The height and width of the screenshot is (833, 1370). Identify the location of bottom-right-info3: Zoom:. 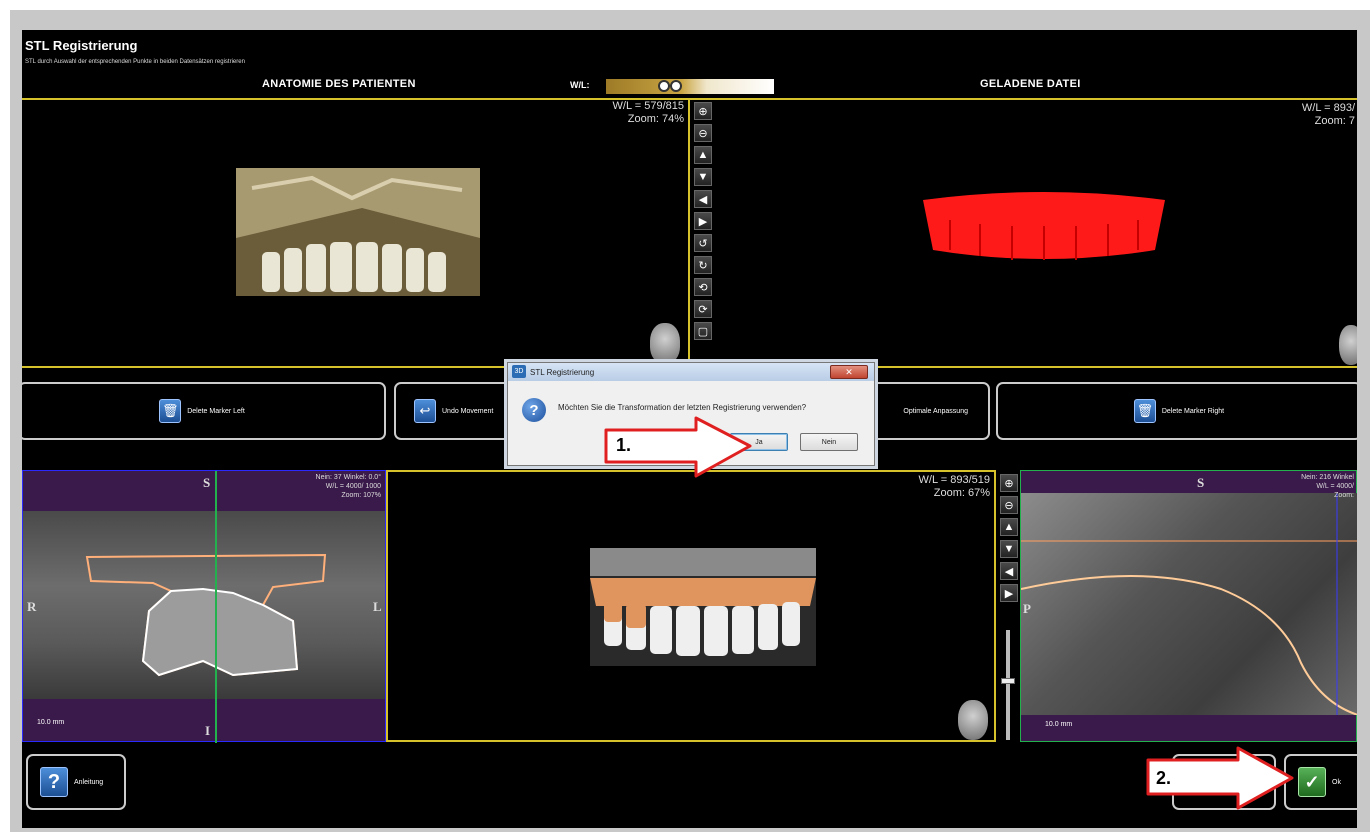
(1344, 495).